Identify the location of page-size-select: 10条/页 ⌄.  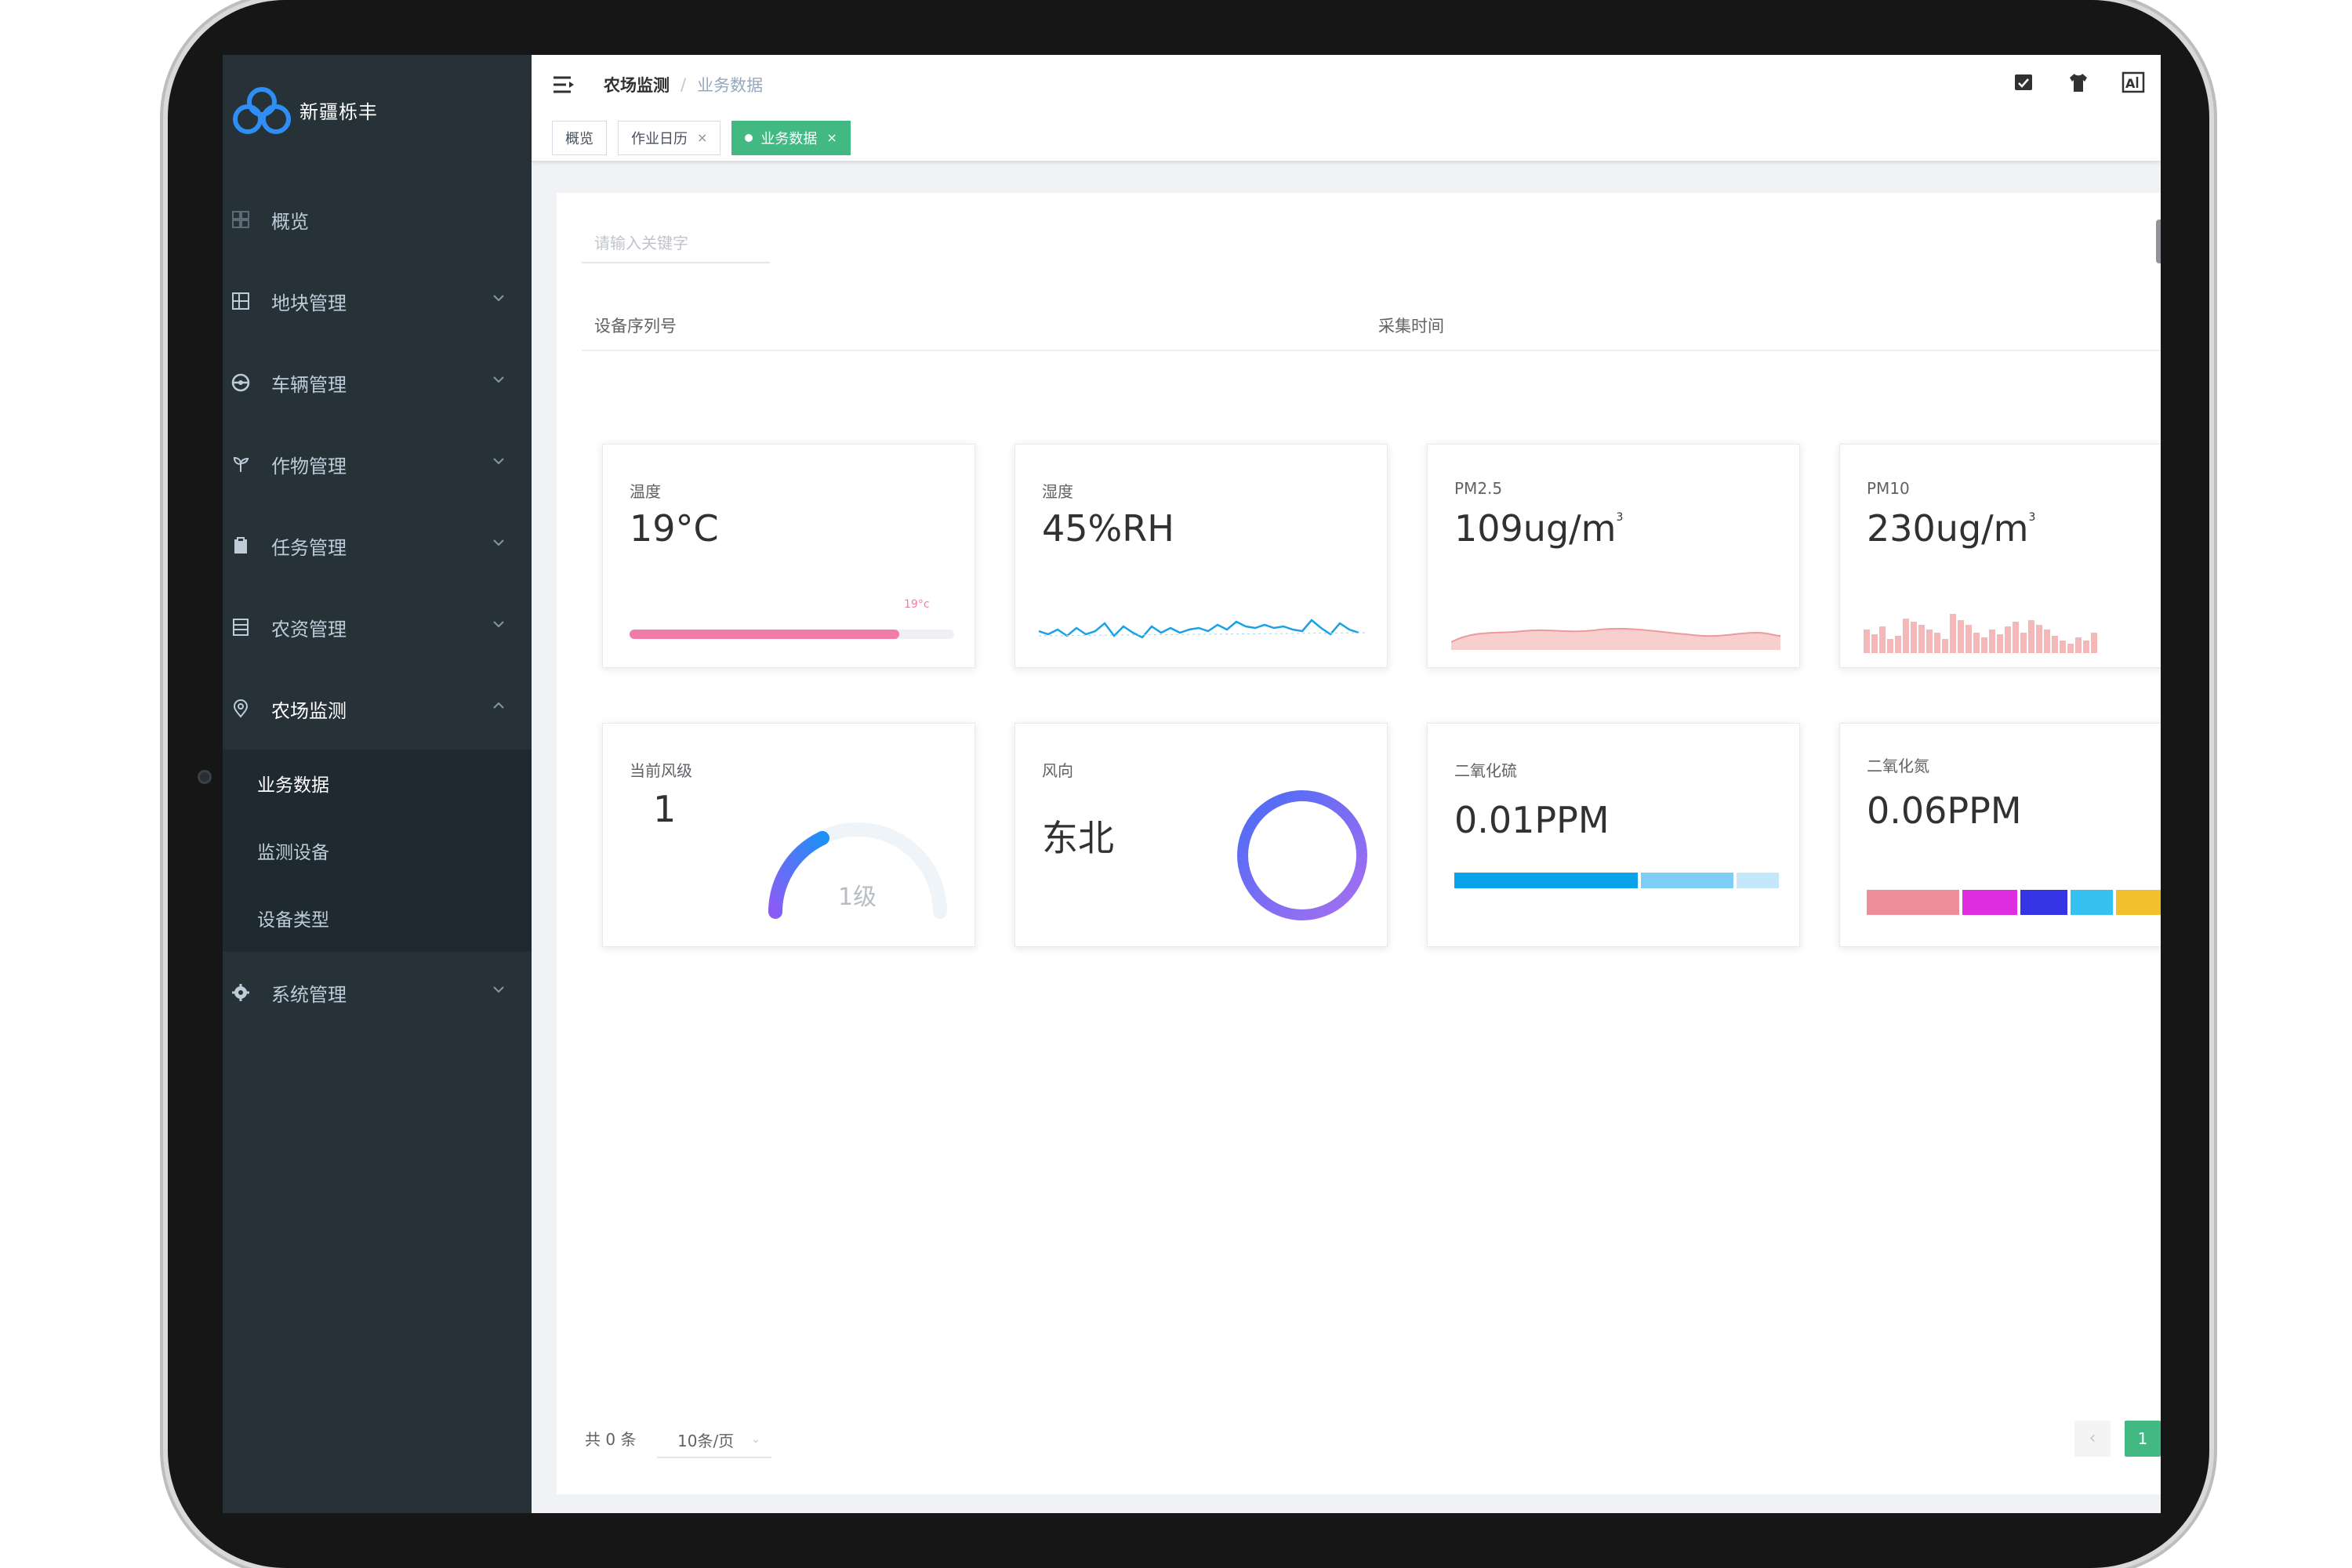
(714, 1438).